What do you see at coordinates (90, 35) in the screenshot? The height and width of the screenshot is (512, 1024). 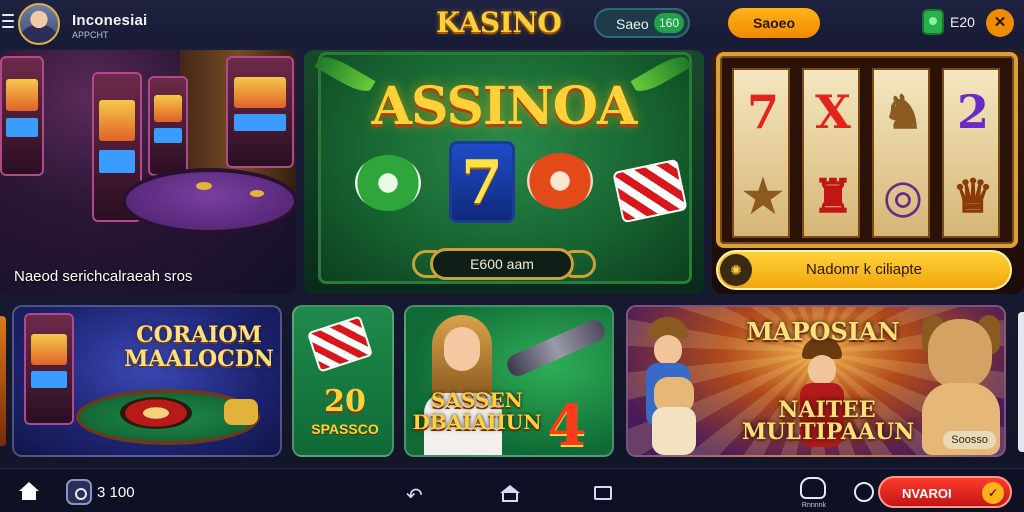 I see `user-subtitle: APPCHT` at bounding box center [90, 35].